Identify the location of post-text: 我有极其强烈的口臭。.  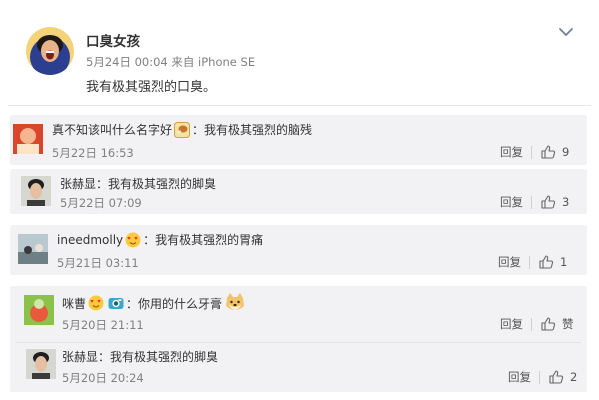
(151, 87).